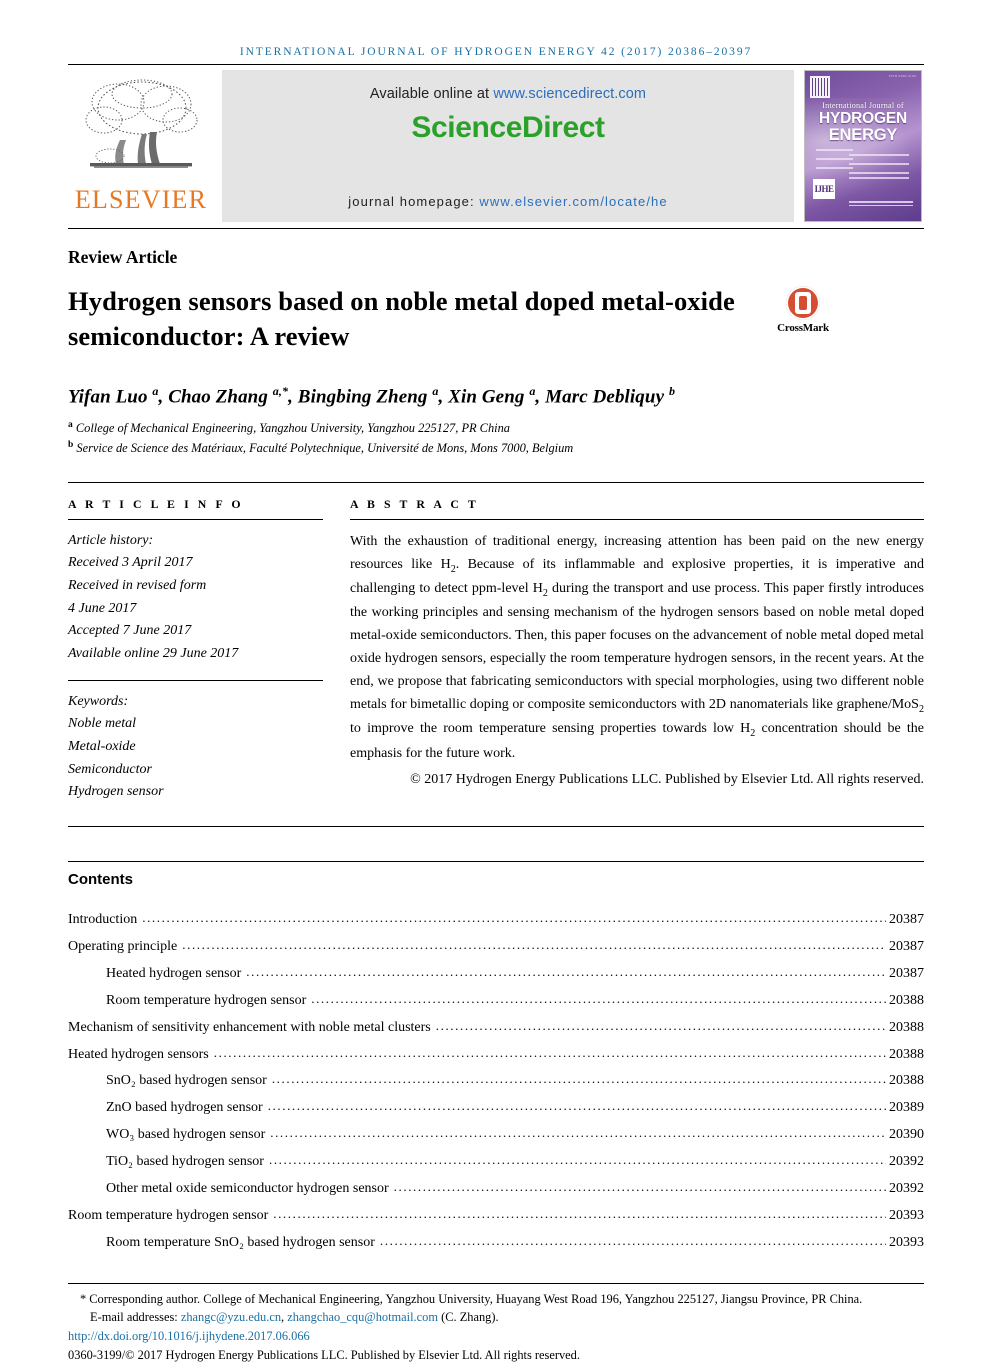  I want to click on email-link-1: zhangc@yzu.edu.cn, so click(231, 1317).